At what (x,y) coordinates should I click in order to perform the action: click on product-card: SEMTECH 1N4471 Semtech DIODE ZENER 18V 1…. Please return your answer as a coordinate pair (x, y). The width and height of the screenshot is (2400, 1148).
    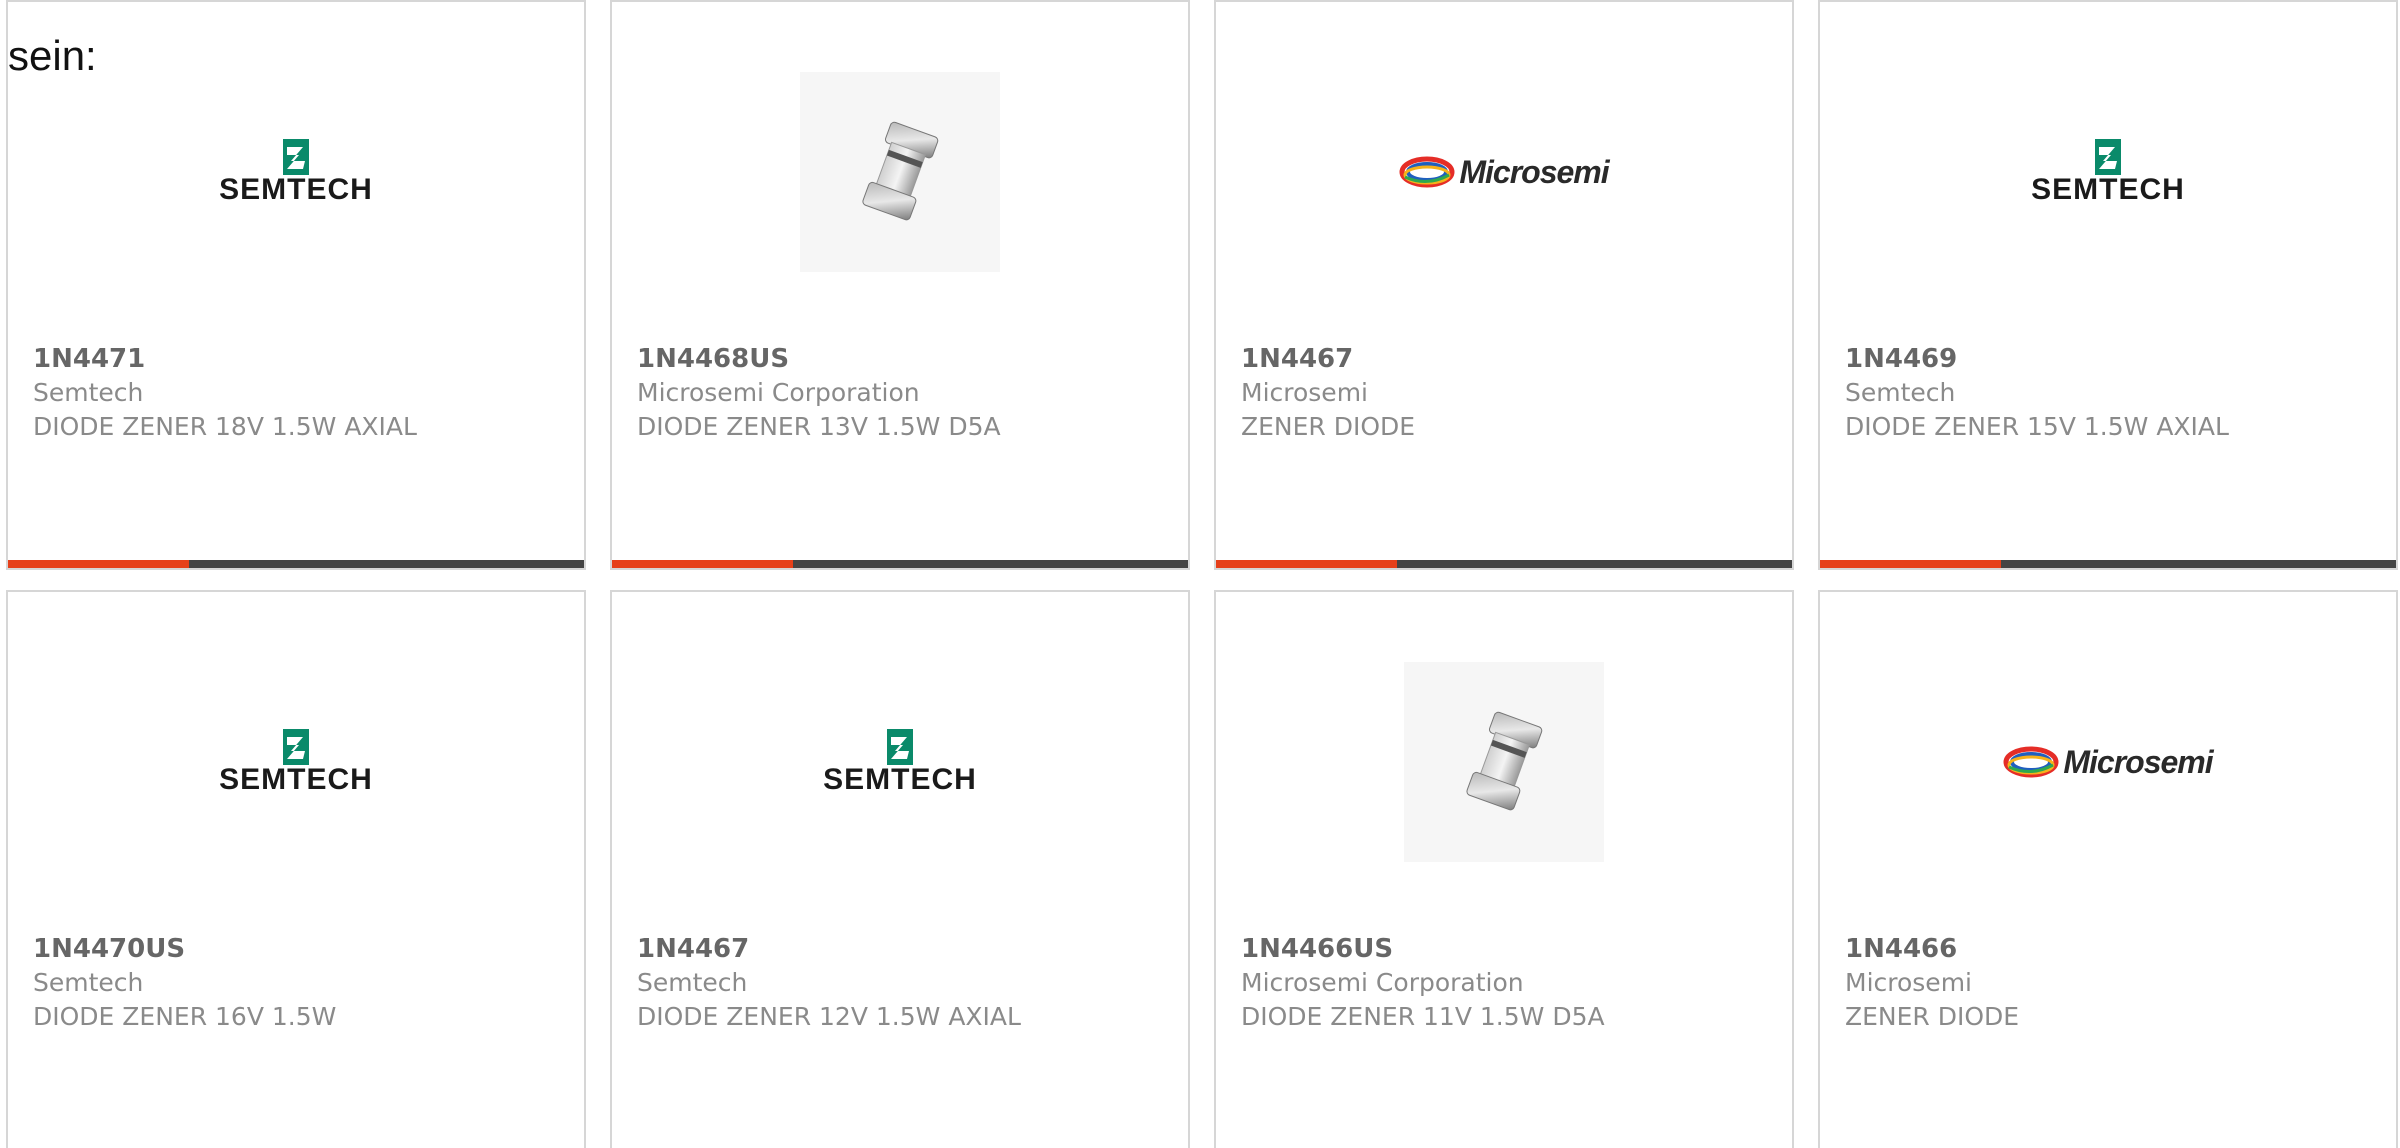
    Looking at the image, I should click on (296, 285).